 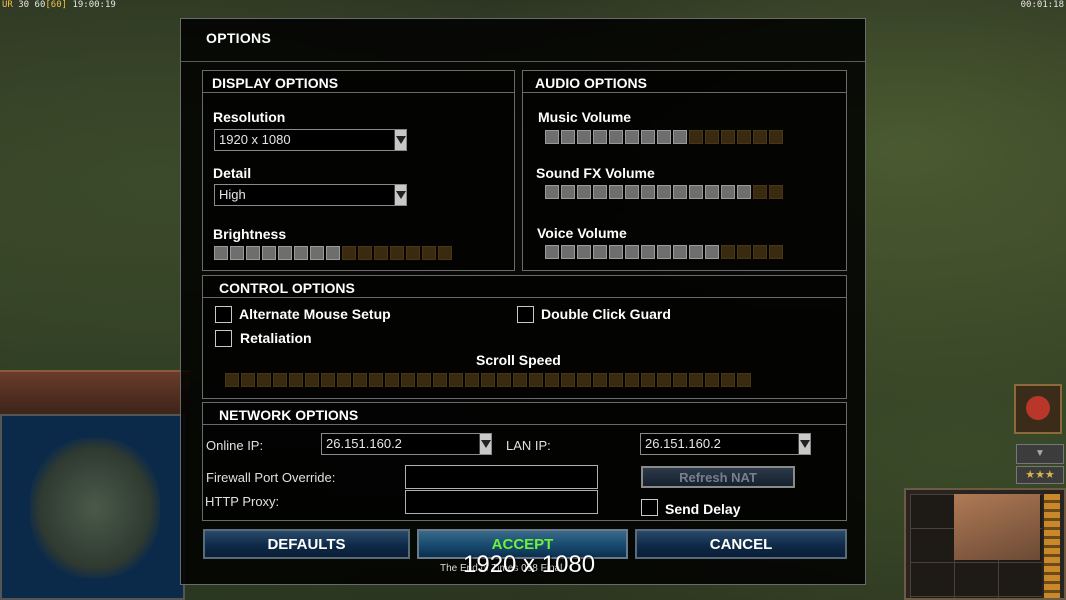 I want to click on firewall-port-input, so click(x=501, y=477).